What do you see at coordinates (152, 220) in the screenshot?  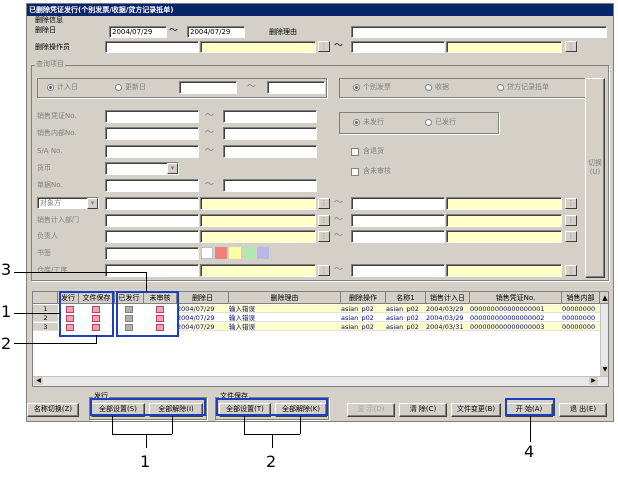 I see `sales-dept-from-code` at bounding box center [152, 220].